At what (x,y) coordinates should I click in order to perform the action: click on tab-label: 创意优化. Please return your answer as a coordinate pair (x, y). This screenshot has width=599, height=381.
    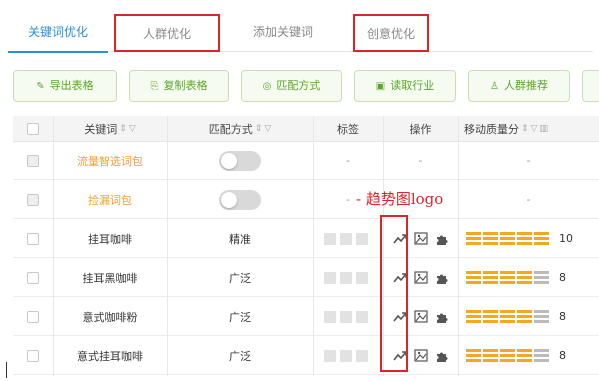
    Looking at the image, I should click on (390, 34).